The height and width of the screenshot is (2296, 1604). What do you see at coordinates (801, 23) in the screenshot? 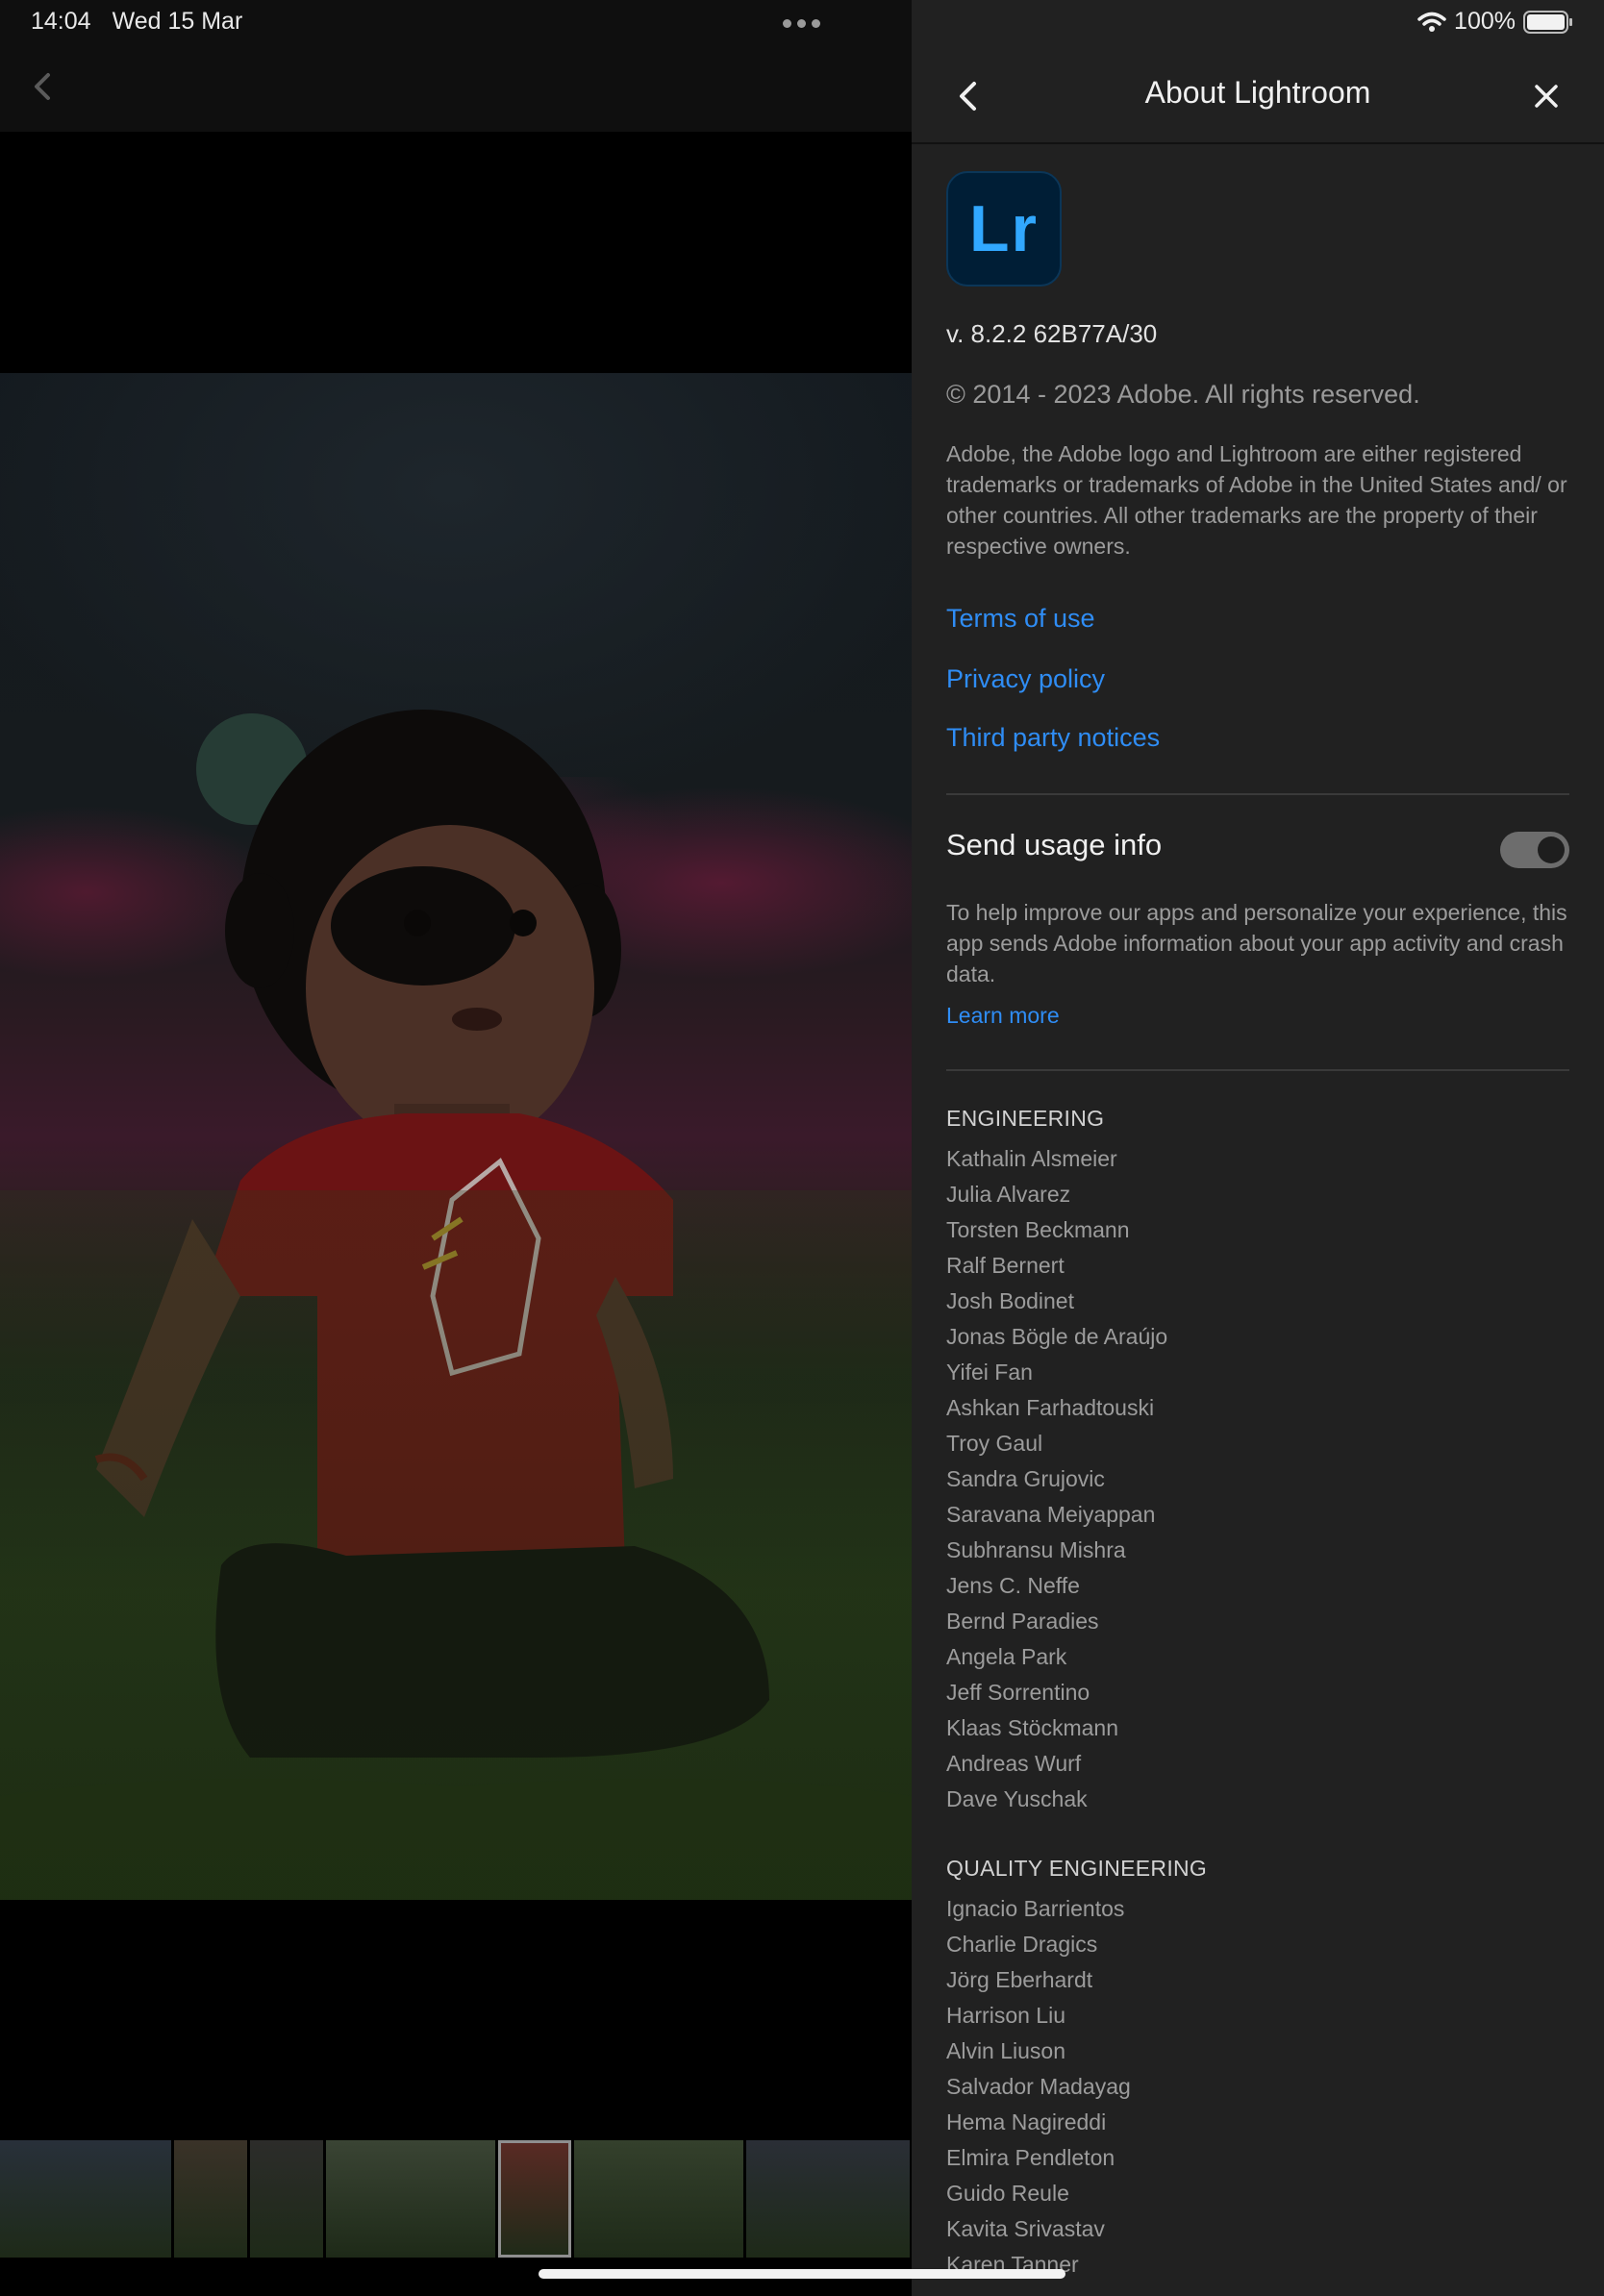
I see `more-dots-icon` at bounding box center [801, 23].